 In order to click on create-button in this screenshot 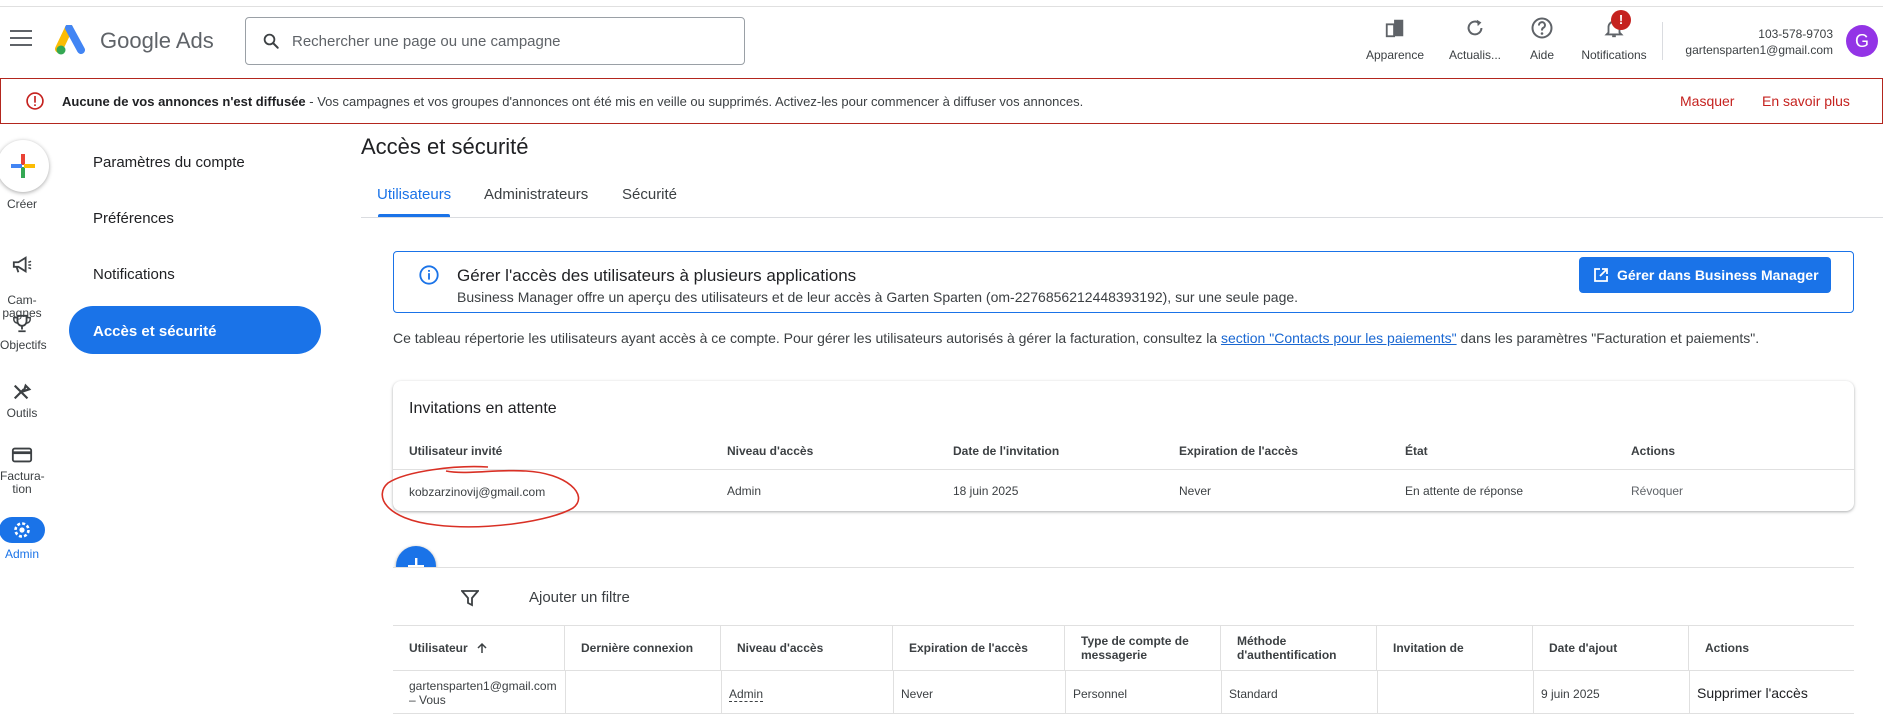, I will do `click(24, 166)`.